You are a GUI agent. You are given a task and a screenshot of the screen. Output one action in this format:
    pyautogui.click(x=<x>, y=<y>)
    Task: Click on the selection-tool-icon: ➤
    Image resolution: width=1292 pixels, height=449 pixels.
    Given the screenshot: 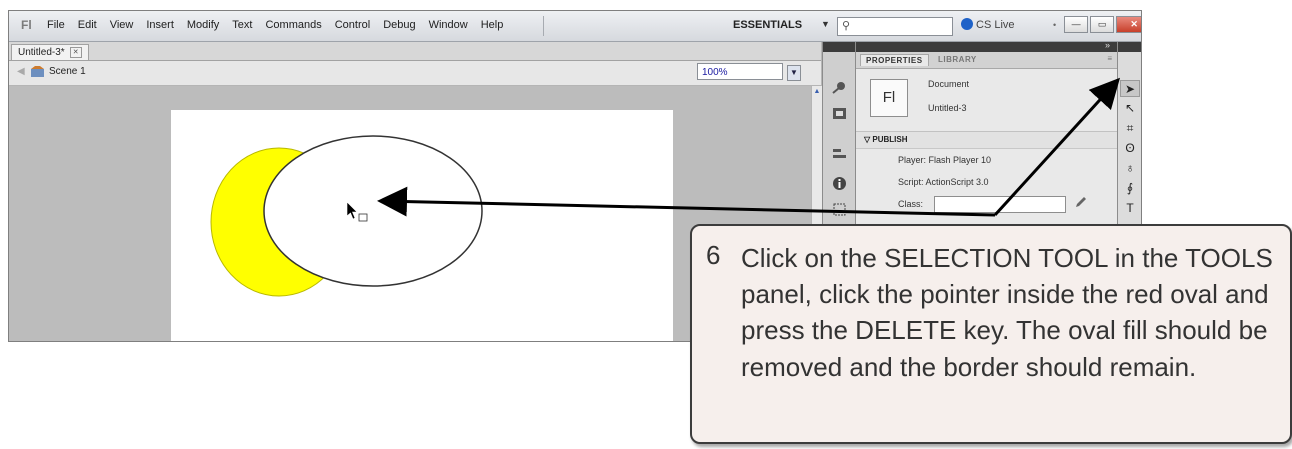 What is the action you would take?
    pyautogui.click(x=1130, y=88)
    